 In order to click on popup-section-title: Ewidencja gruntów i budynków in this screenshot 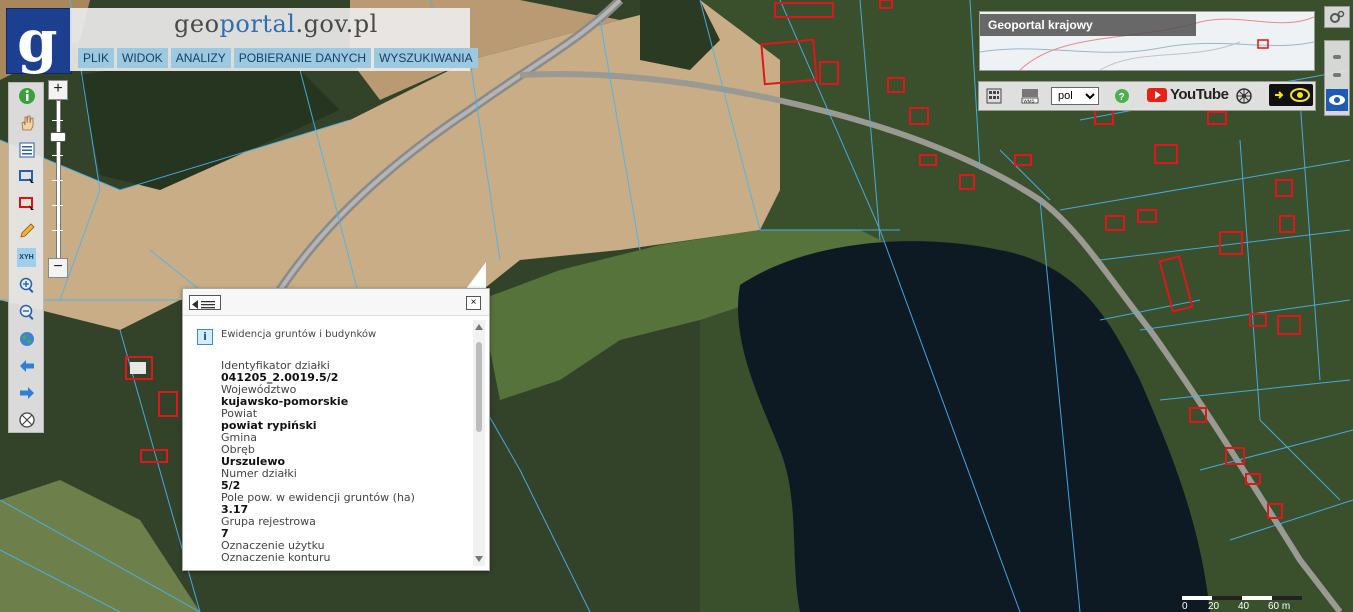, I will do `click(299, 334)`.